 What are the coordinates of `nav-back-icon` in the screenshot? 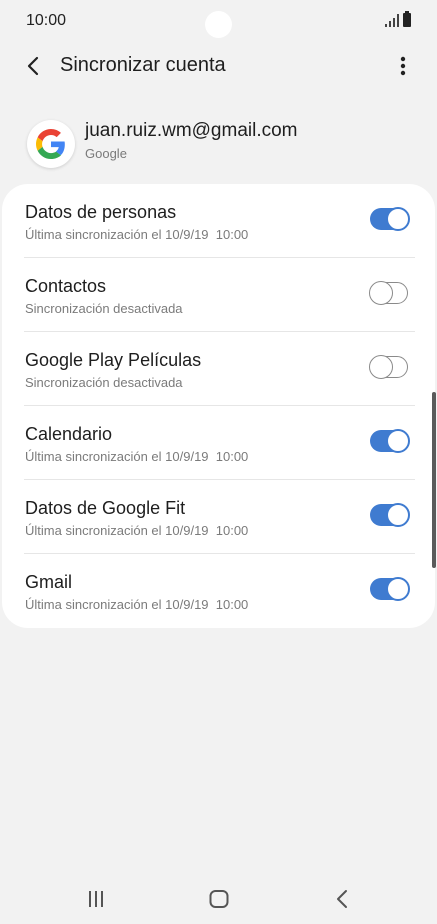 It's located at (342, 899).